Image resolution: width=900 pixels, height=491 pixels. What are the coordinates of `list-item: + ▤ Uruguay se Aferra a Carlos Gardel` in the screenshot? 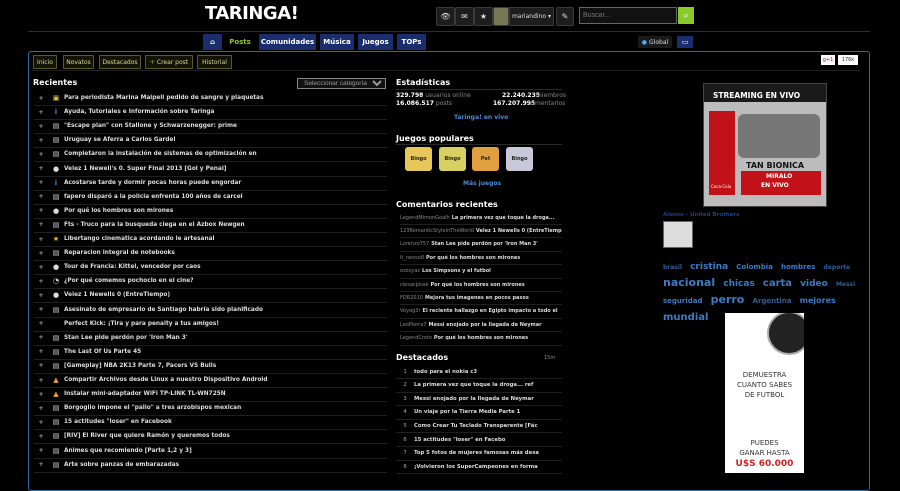 It's located at (210, 141).